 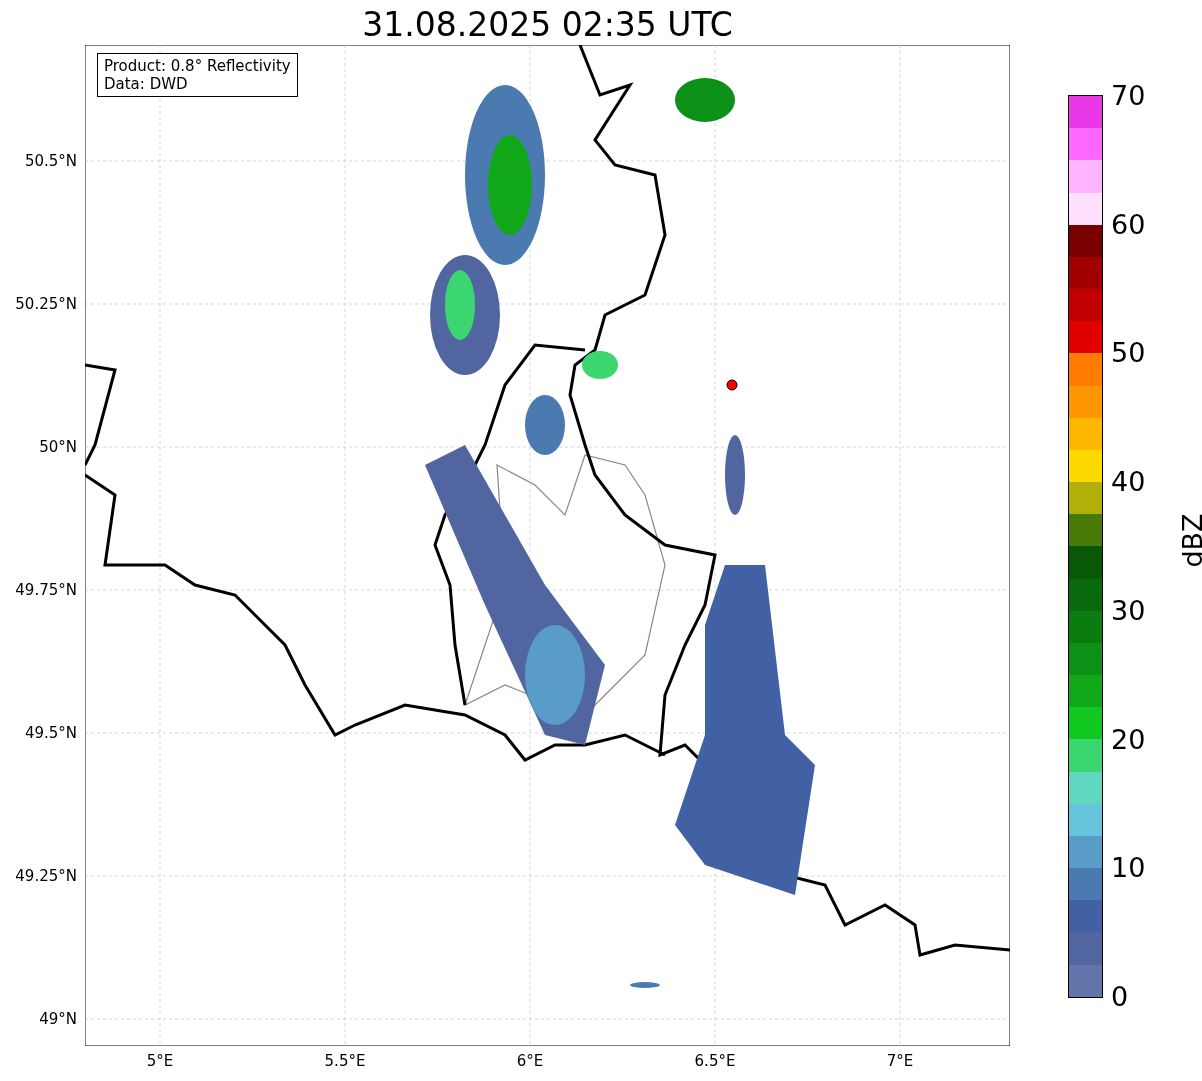 I want to click on longitude-tick-label: 5.5°E, so click(x=345, y=1061).